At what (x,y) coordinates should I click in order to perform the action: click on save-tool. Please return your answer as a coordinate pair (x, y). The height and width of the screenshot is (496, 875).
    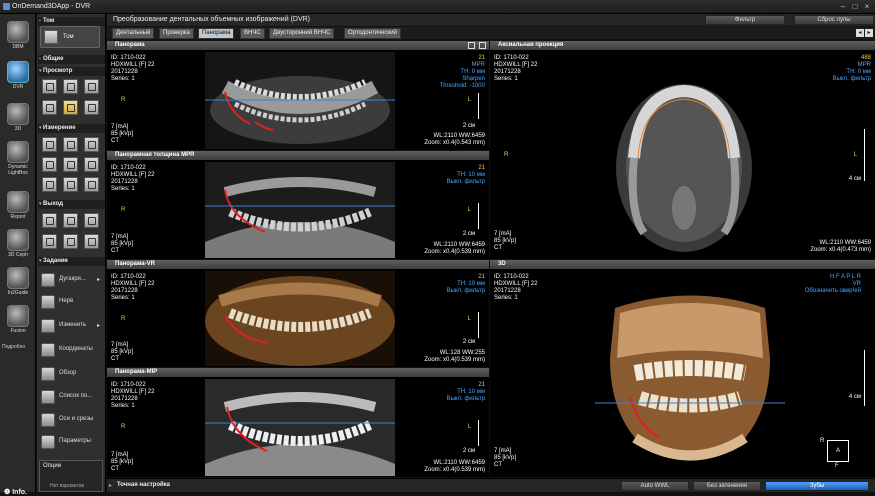
    Looking at the image, I should click on (70, 241).